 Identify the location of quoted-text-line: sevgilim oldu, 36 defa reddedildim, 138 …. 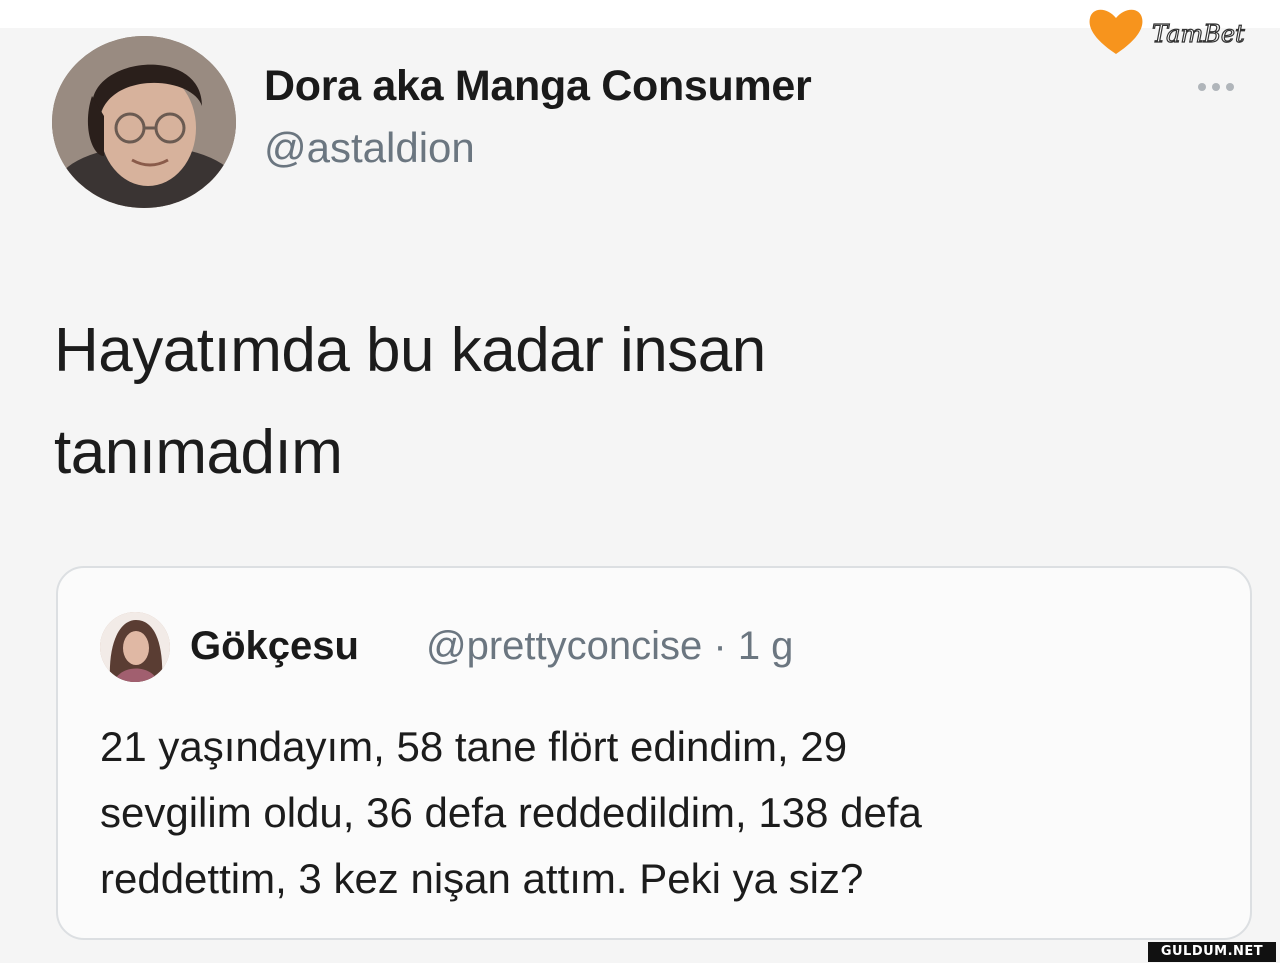
(511, 812).